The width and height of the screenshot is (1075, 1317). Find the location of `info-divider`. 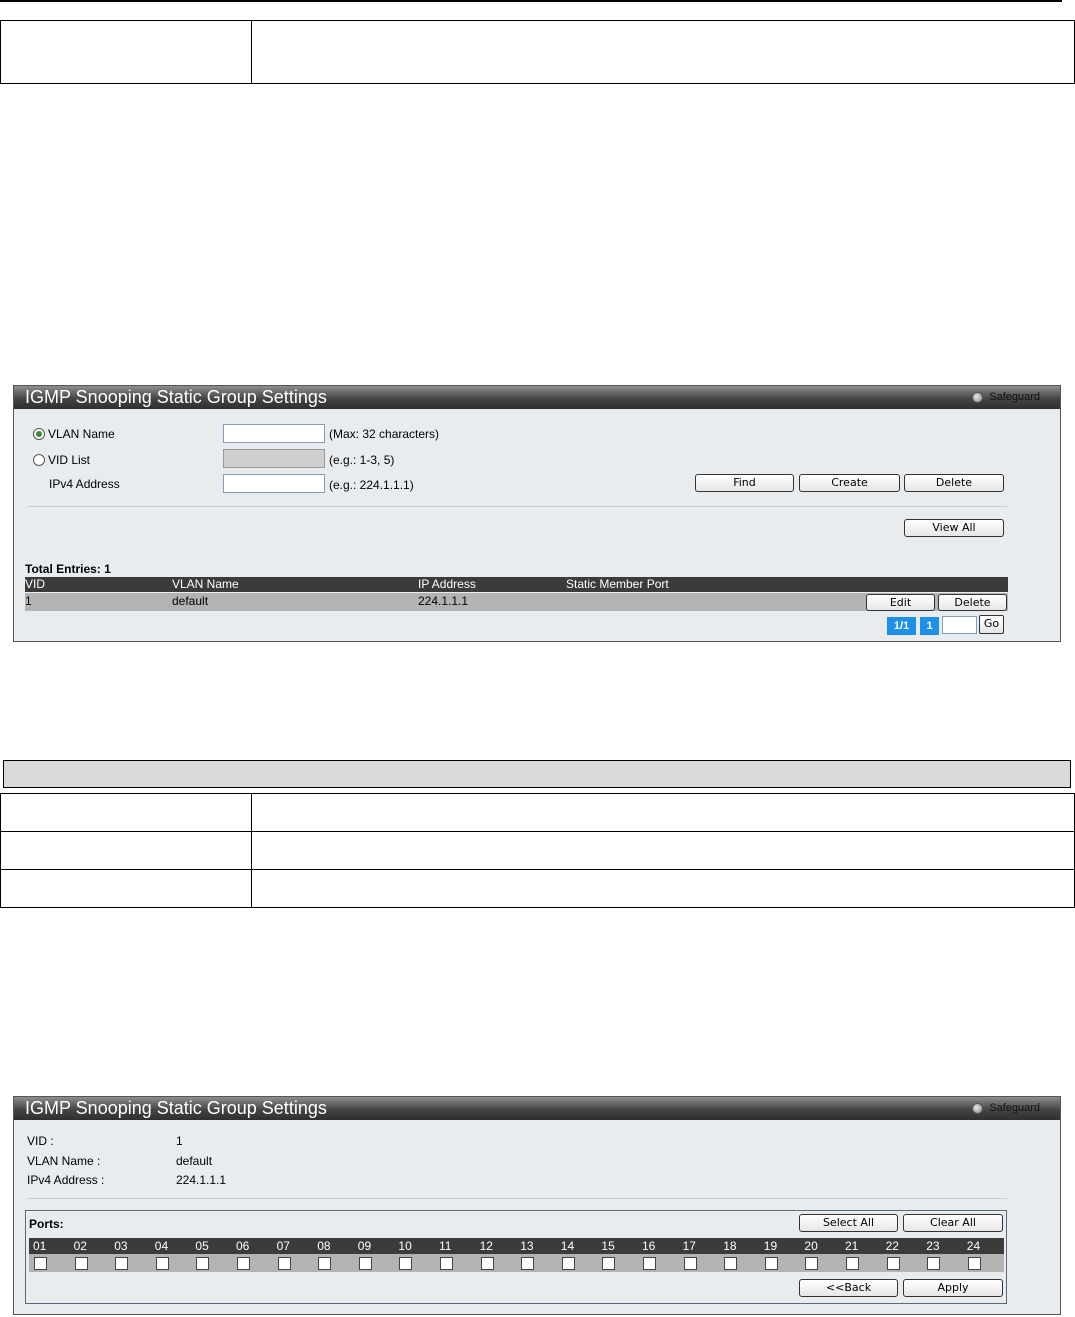

info-divider is located at coordinates (517, 1198).